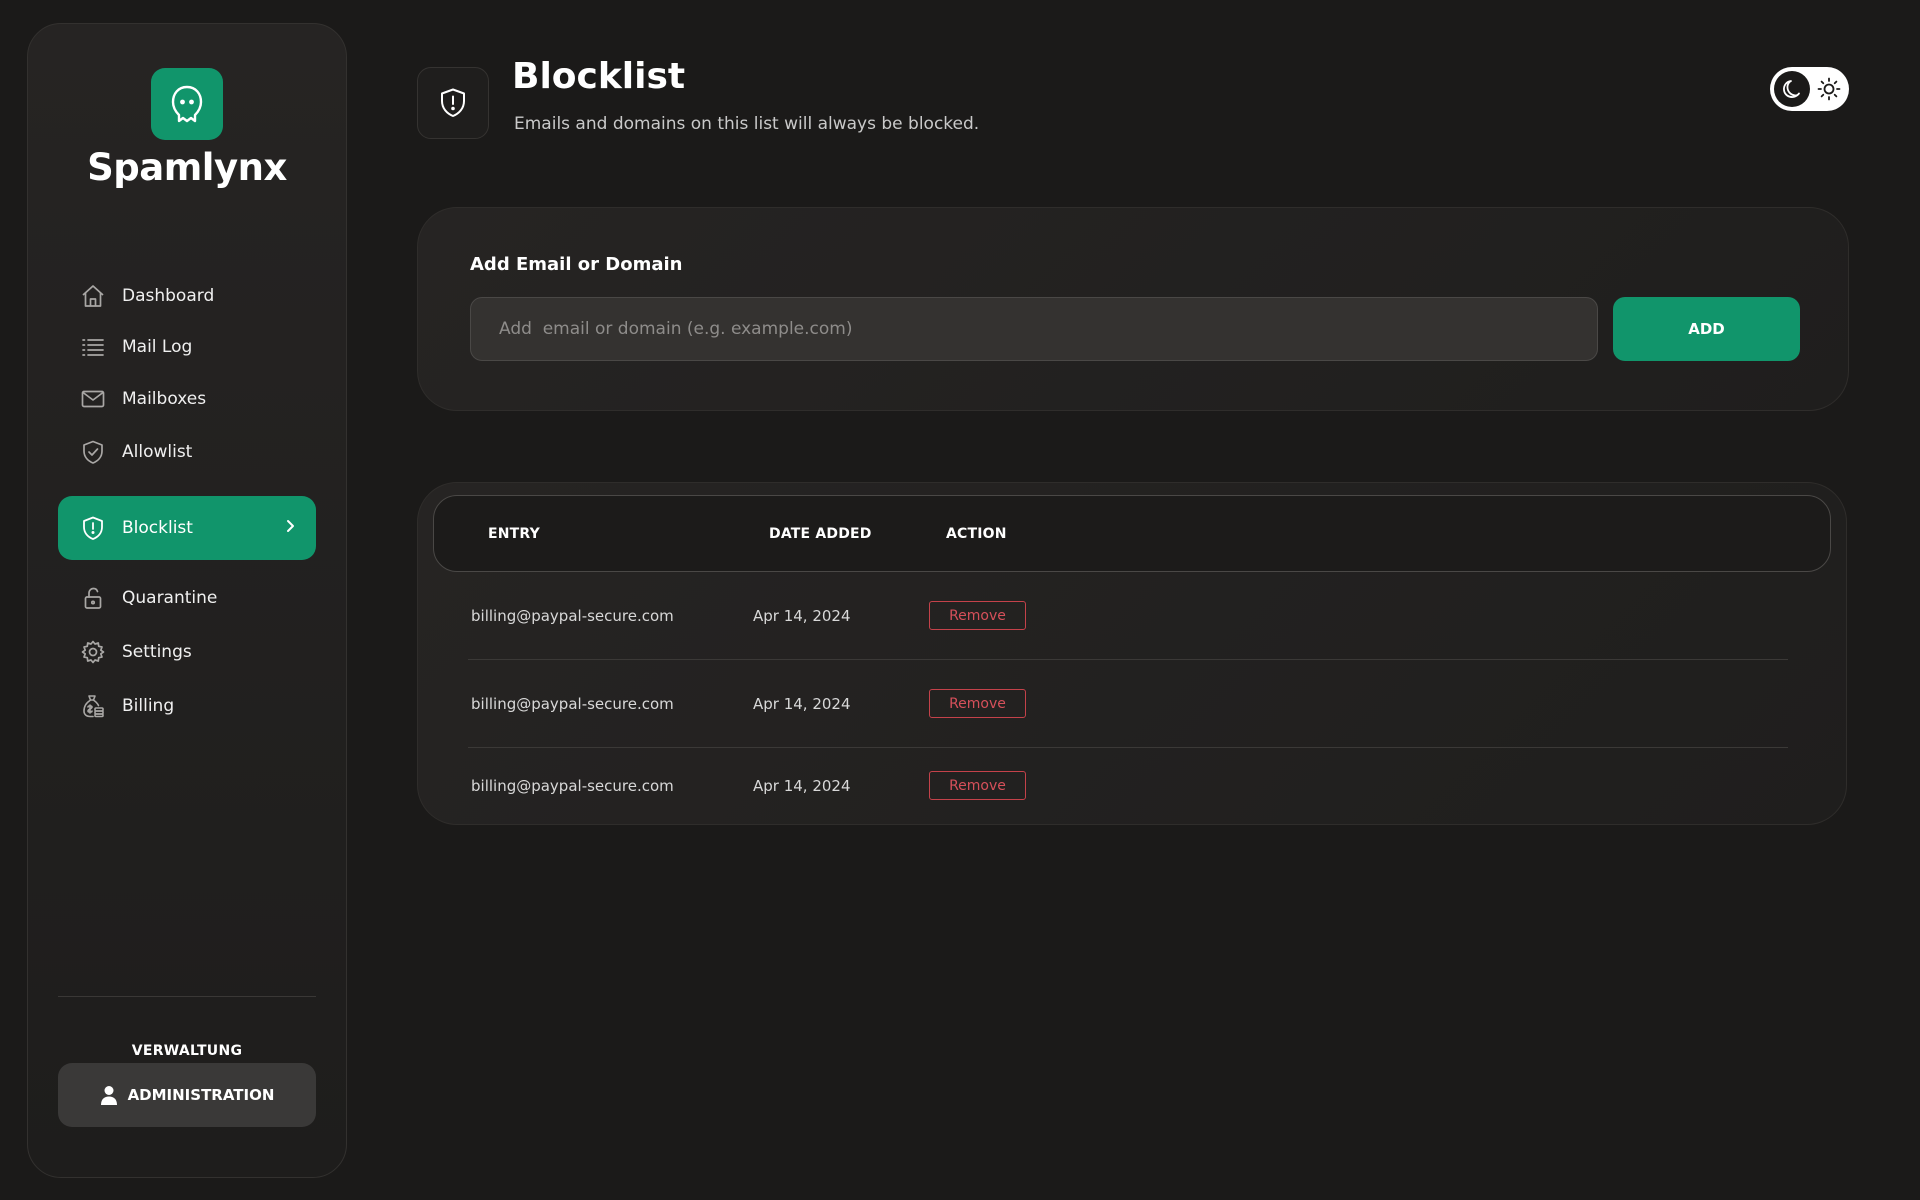 The width and height of the screenshot is (1920, 1200). Describe the element at coordinates (1829, 91) in the screenshot. I see `sun-icon` at that location.